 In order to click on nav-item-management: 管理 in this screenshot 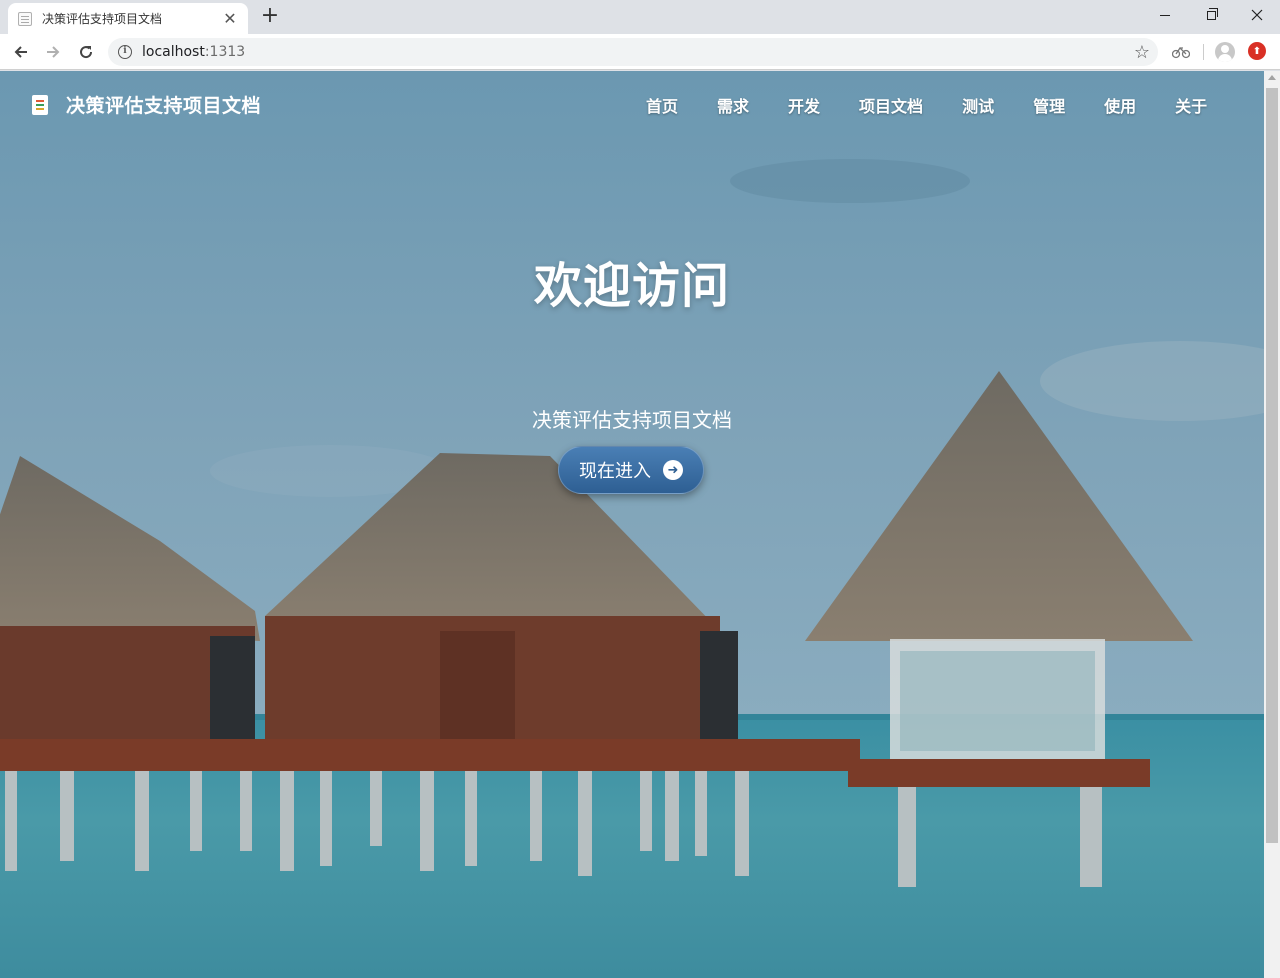, I will do `click(1049, 105)`.